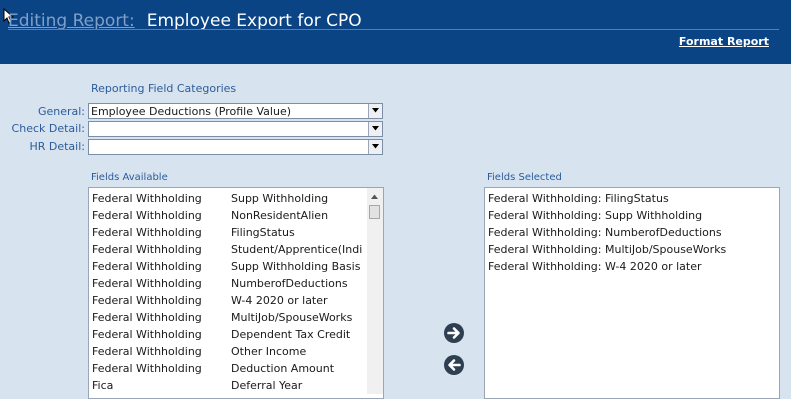  I want to click on list-item: Federal Withholding: NumberofDeductions, so click(632, 232).